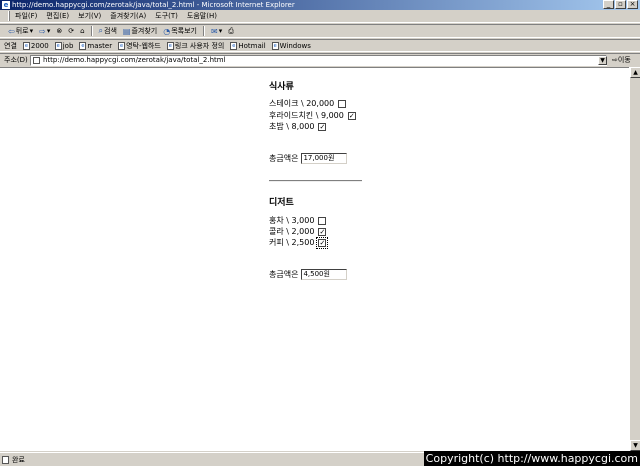 The width and height of the screenshot is (640, 466). What do you see at coordinates (284, 274) in the screenshot?
I see `dessert-total-label: 총금액은` at bounding box center [284, 274].